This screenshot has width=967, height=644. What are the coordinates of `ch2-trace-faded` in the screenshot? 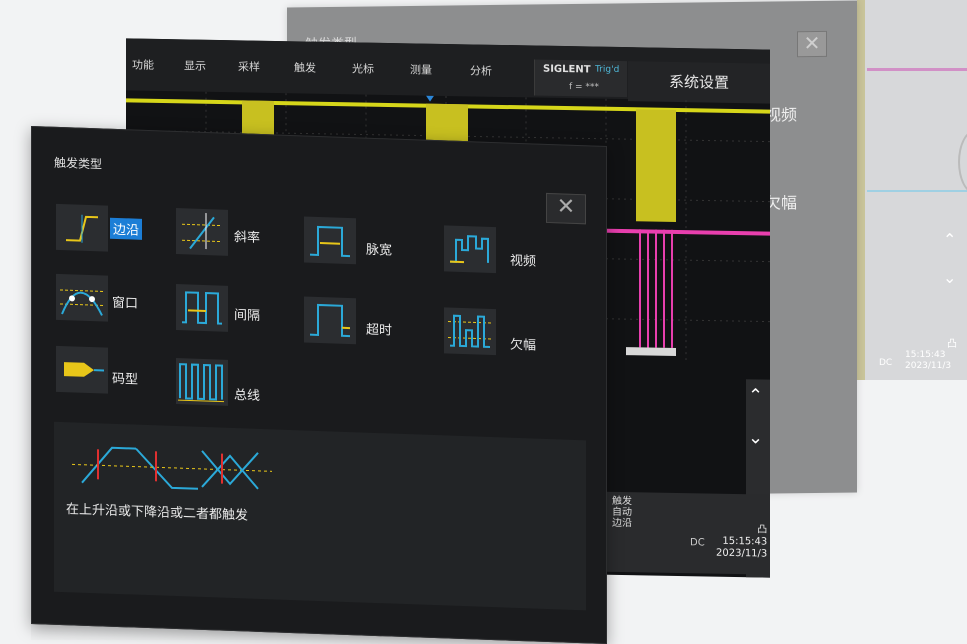 It's located at (917, 69).